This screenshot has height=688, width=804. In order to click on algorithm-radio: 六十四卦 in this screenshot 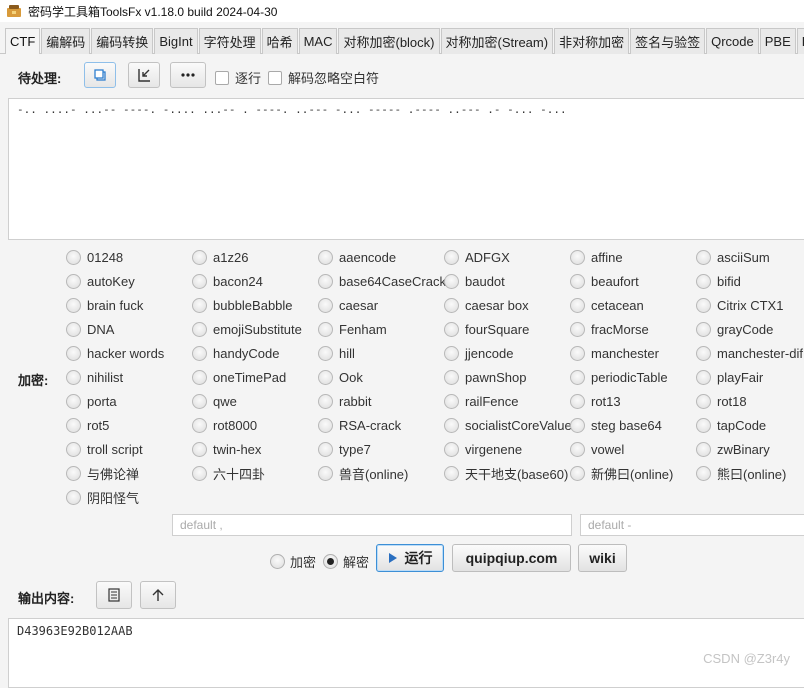, I will do `click(228, 473)`.